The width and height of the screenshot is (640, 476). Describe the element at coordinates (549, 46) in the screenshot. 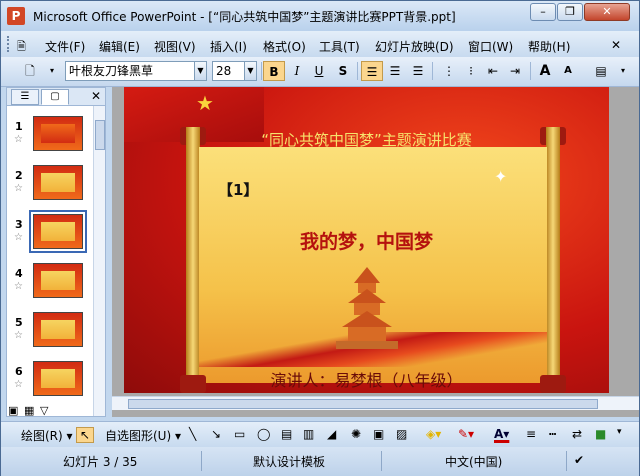

I see `menu-help: 帮助(H)` at that location.